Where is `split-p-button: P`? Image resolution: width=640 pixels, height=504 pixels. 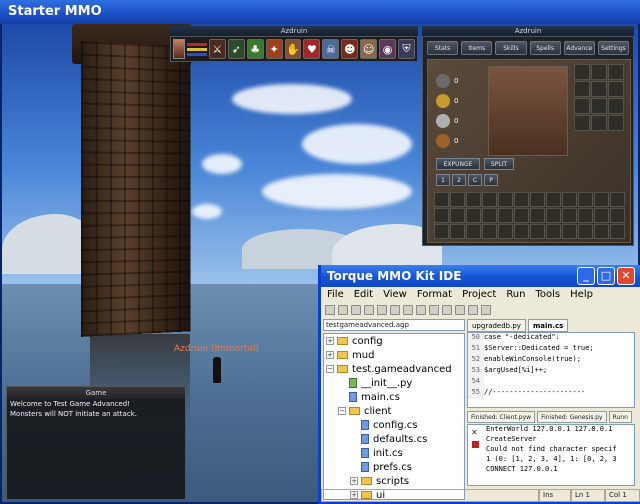
split-p-button: P is located at coordinates (491, 180).